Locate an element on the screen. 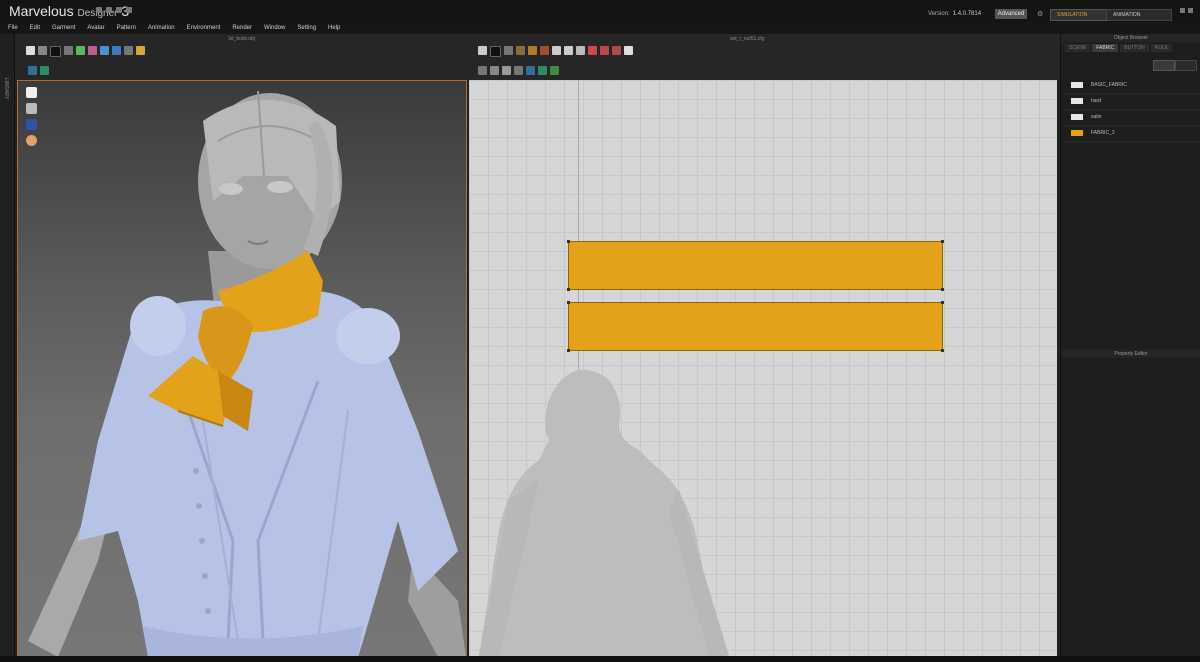 Image resolution: width=1200 pixels, height=662 pixels. seam-tool-icon is located at coordinates (568, 50).